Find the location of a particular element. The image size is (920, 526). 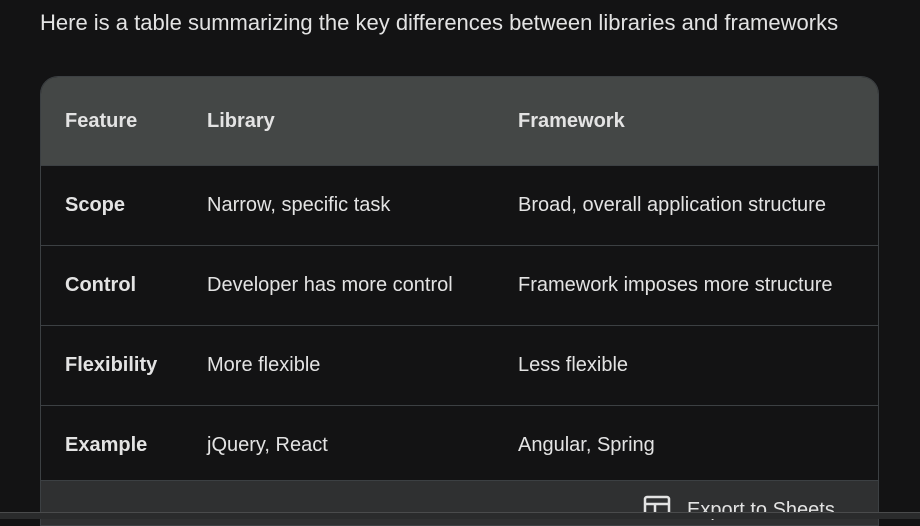

table-row: Example jQuery, React Angular, Spring is located at coordinates (459, 445).